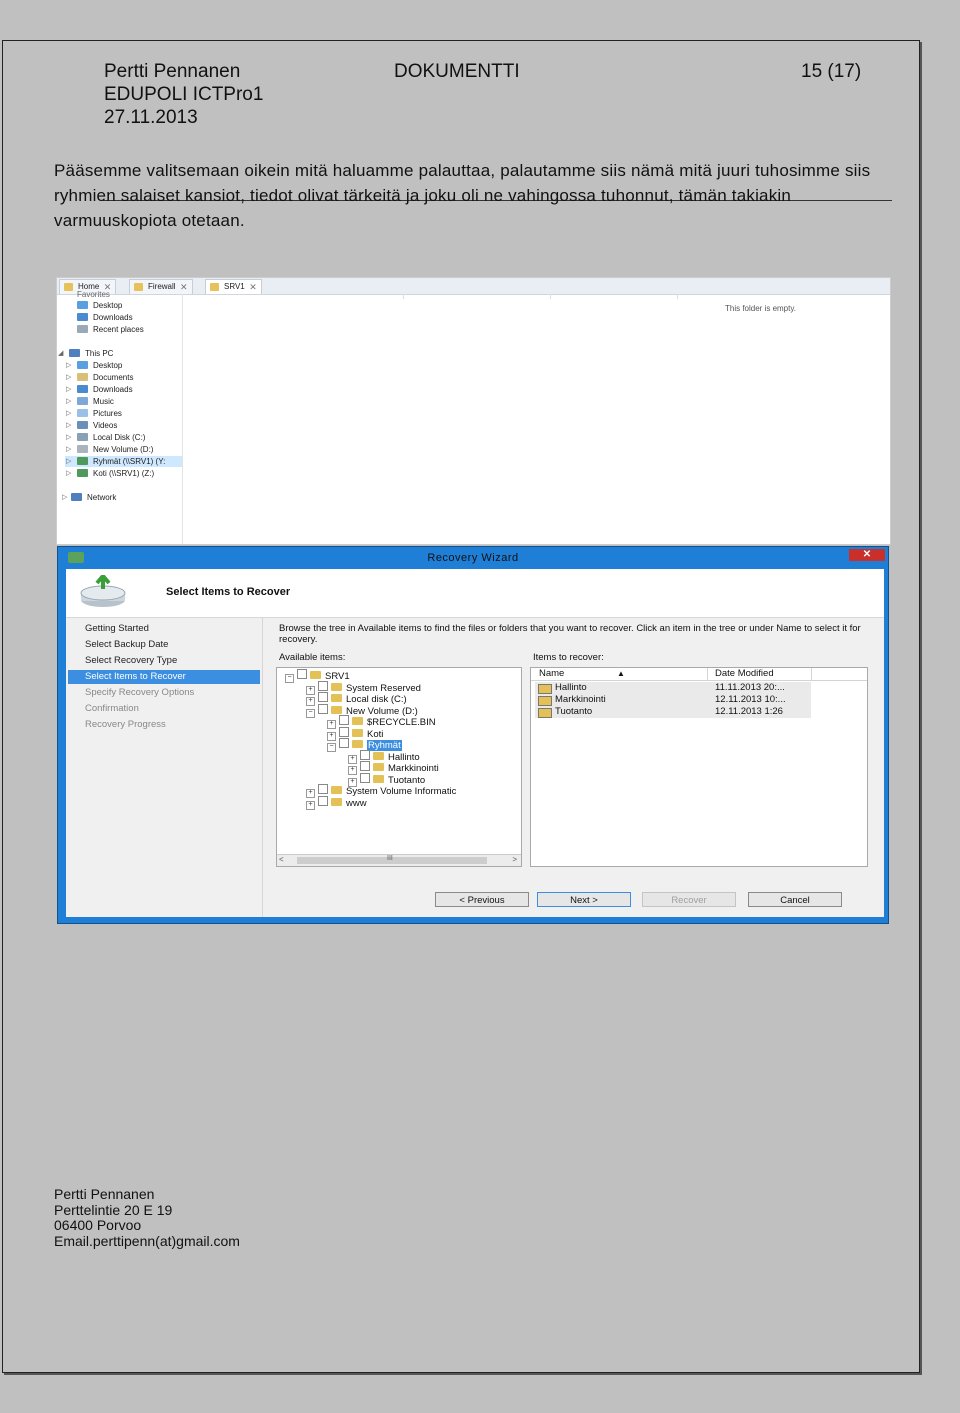 The image size is (960, 1413). What do you see at coordinates (94, 413) in the screenshot?
I see `nav-pc-pictures: ▷ Pictures` at bounding box center [94, 413].